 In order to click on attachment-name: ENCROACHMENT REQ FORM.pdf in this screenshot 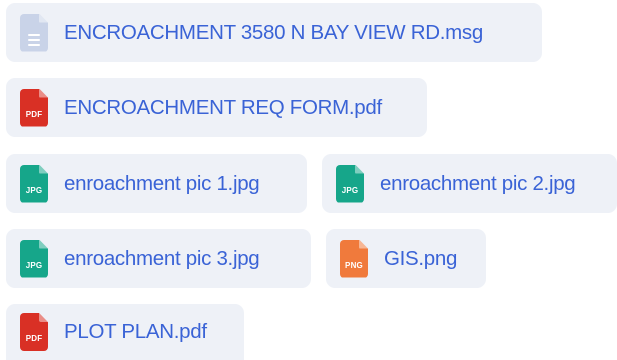, I will do `click(223, 107)`.